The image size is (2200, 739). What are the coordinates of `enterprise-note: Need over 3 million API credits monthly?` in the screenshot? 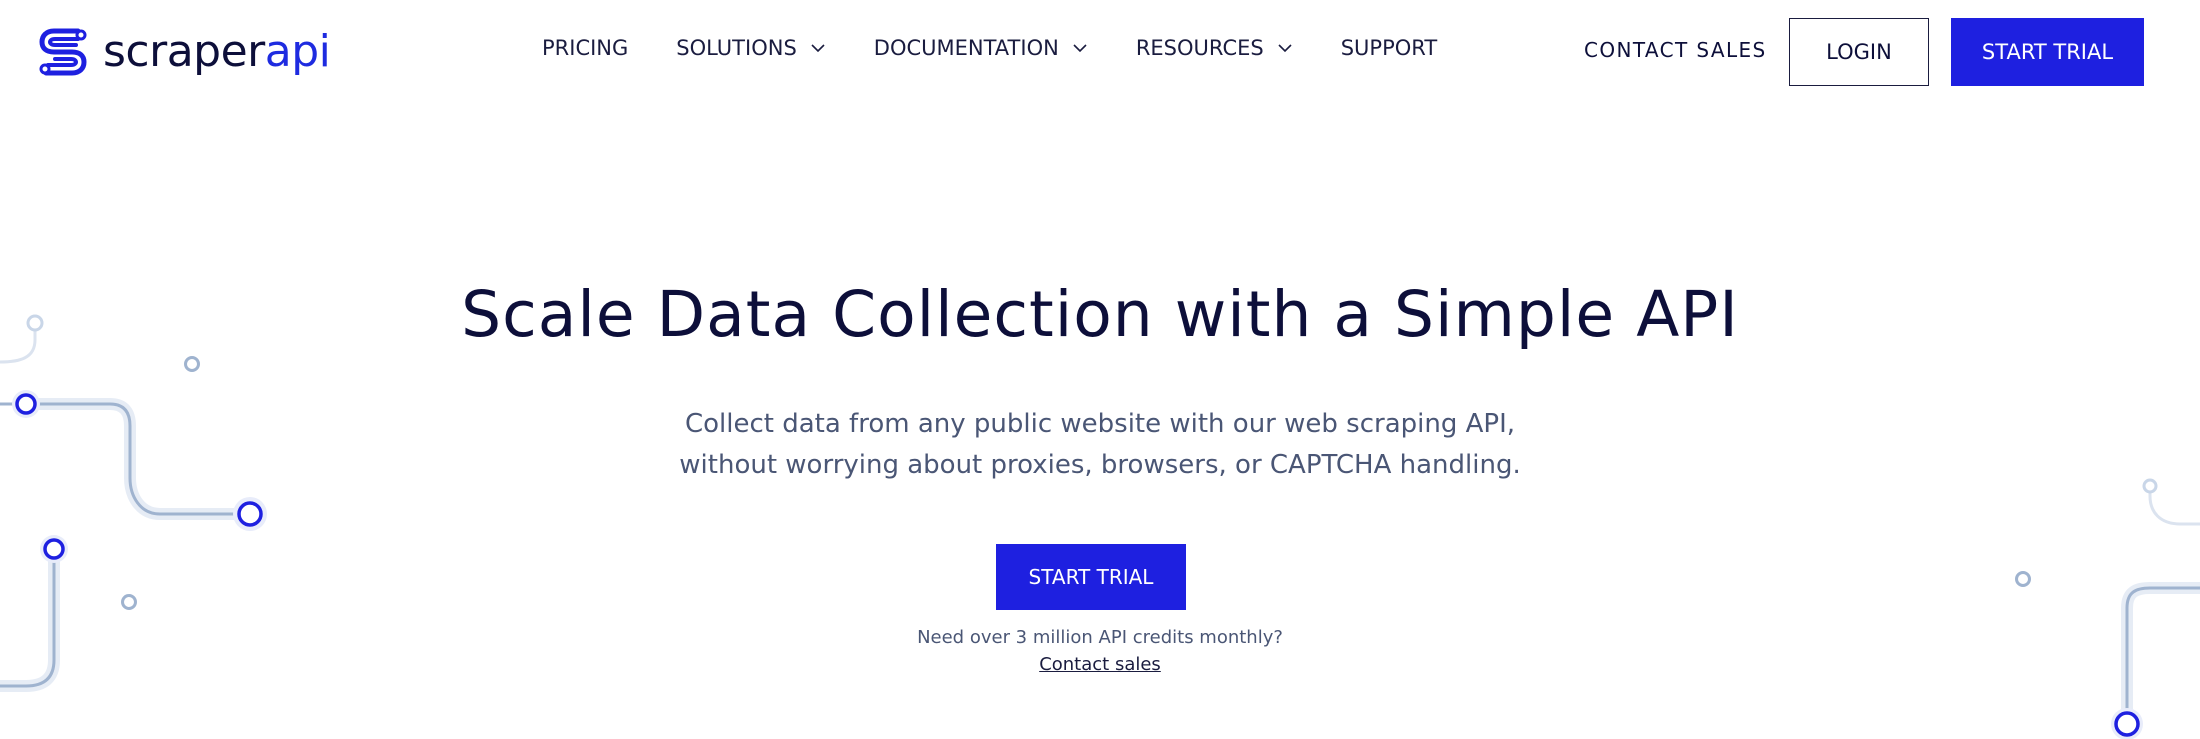 It's located at (1100, 637).